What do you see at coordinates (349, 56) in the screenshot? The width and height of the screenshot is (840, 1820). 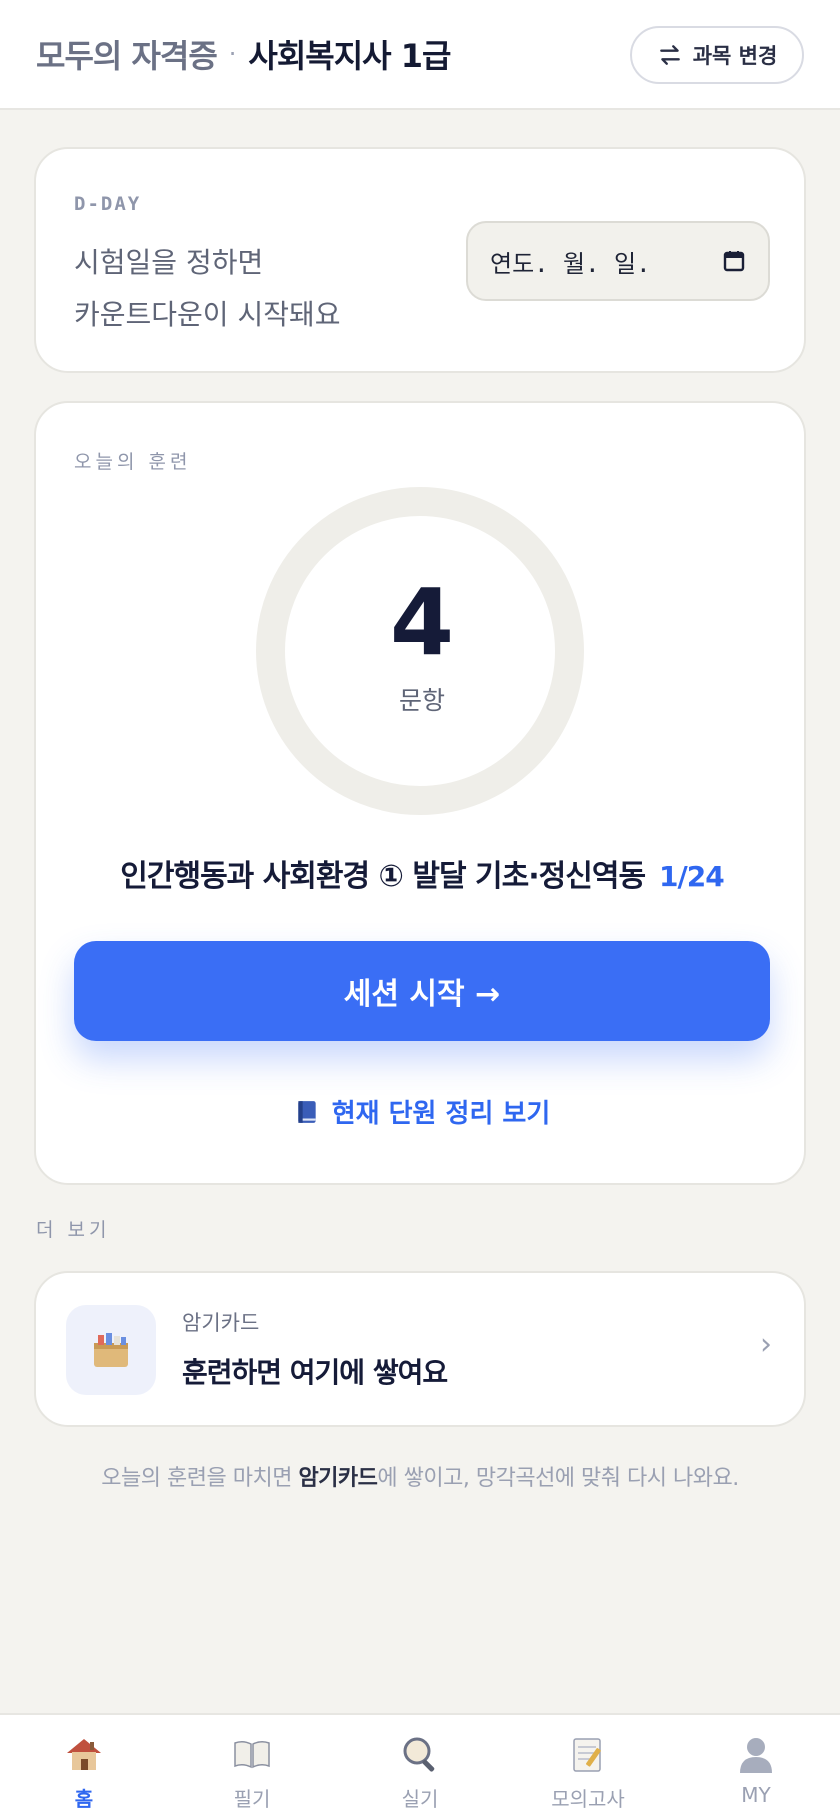 I see `subject-title: 사회복지사 1급` at bounding box center [349, 56].